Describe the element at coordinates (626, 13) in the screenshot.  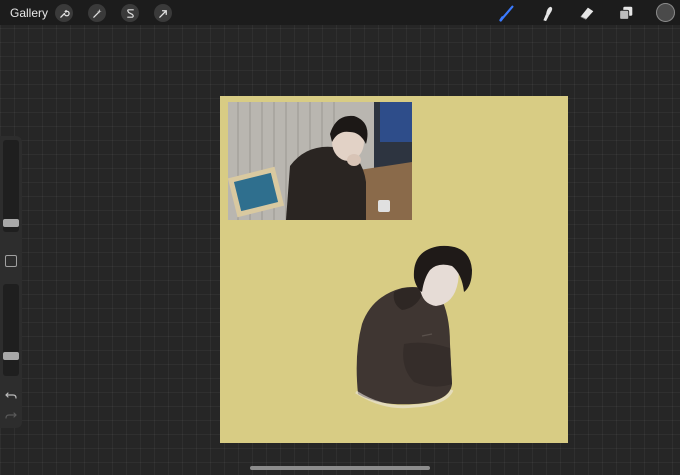
I see `layers-icon` at that location.